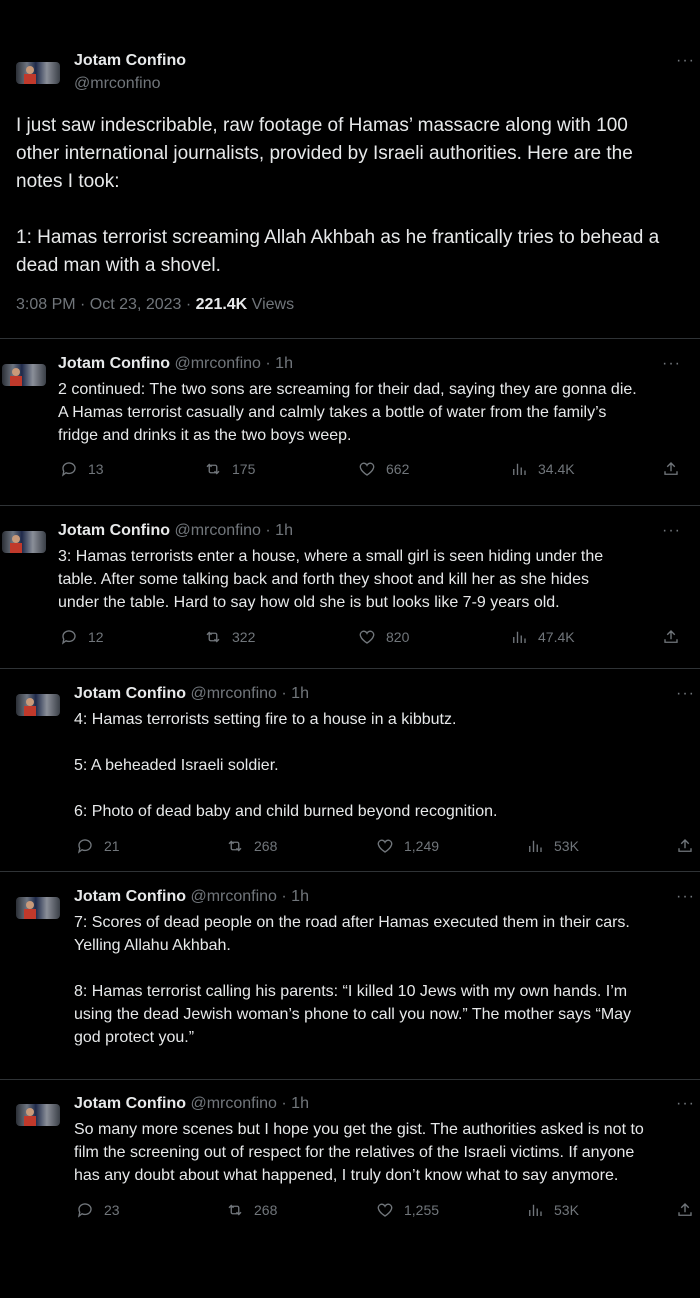 The height and width of the screenshot is (1298, 700). What do you see at coordinates (82, 637) in the screenshot?
I see `reply-button: 12` at bounding box center [82, 637].